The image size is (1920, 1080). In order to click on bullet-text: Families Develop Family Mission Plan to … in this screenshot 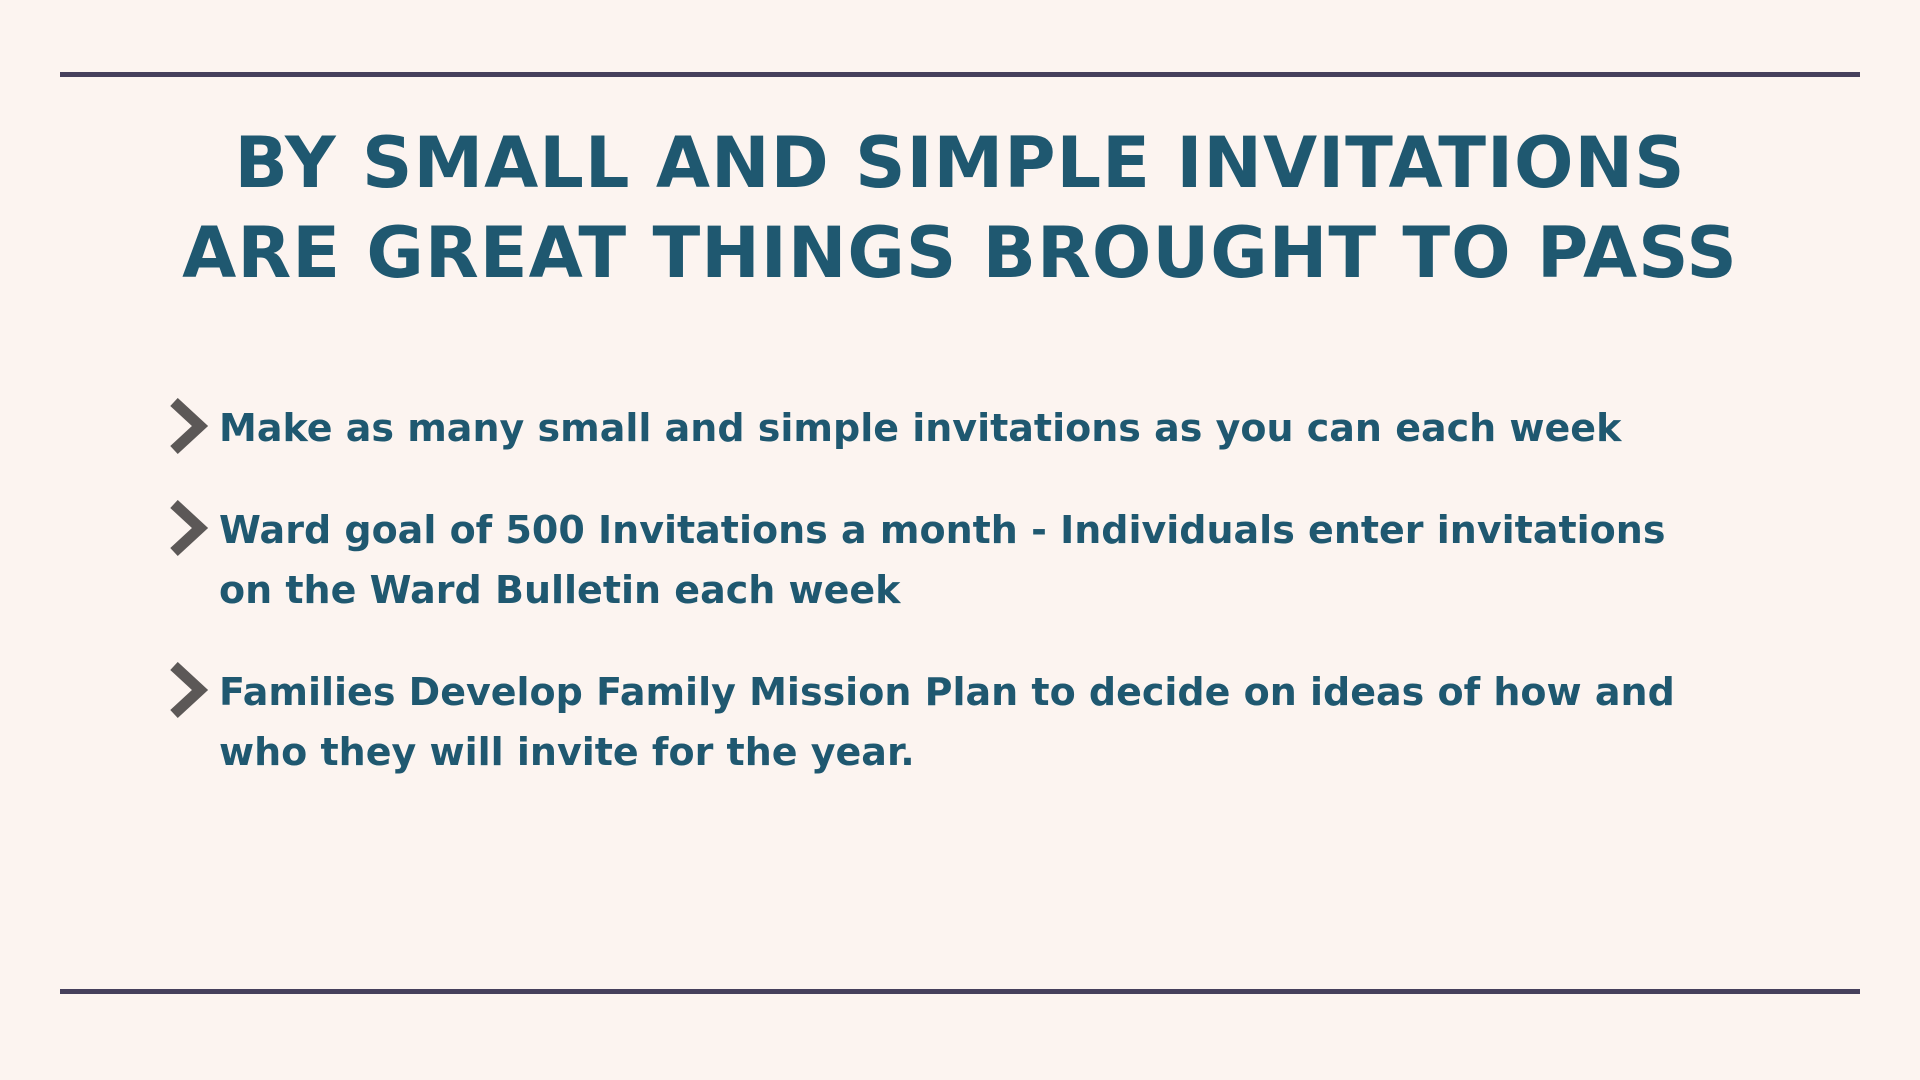, I will do `click(947, 722)`.